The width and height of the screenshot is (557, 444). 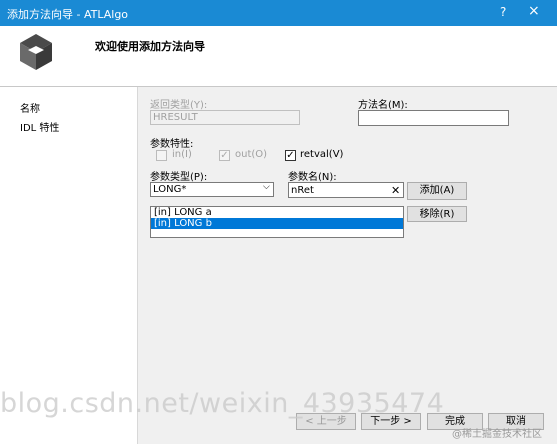 I want to click on method-name-label: 方法名(M):, so click(x=383, y=105).